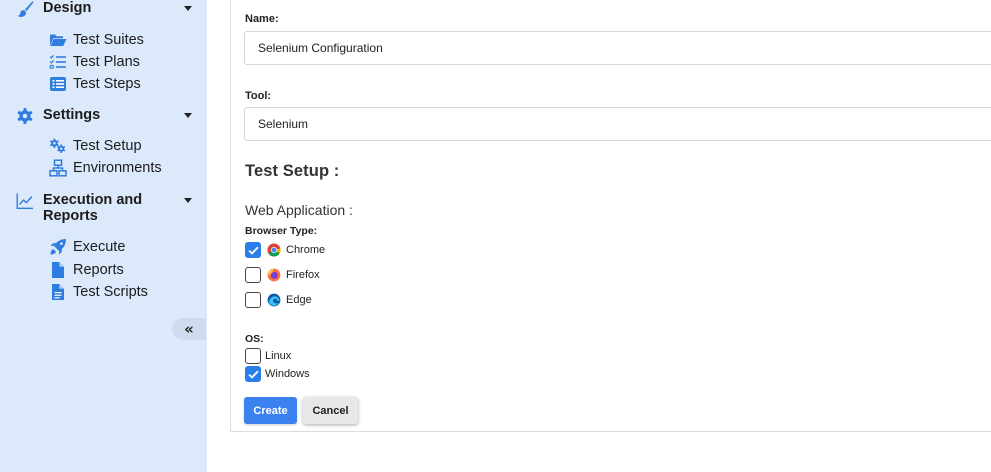 This screenshot has width=991, height=472. What do you see at coordinates (107, 146) in the screenshot?
I see `sidebar-item-label: Test Setup` at bounding box center [107, 146].